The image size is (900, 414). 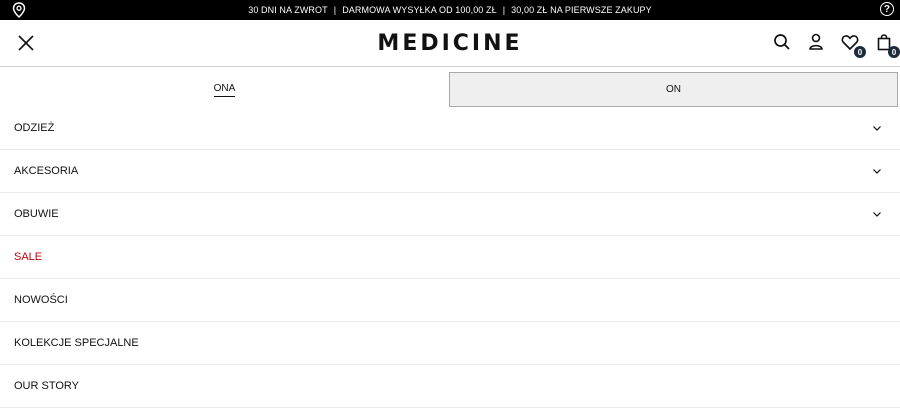 I want to click on help-icon: ?, so click(x=887, y=9).